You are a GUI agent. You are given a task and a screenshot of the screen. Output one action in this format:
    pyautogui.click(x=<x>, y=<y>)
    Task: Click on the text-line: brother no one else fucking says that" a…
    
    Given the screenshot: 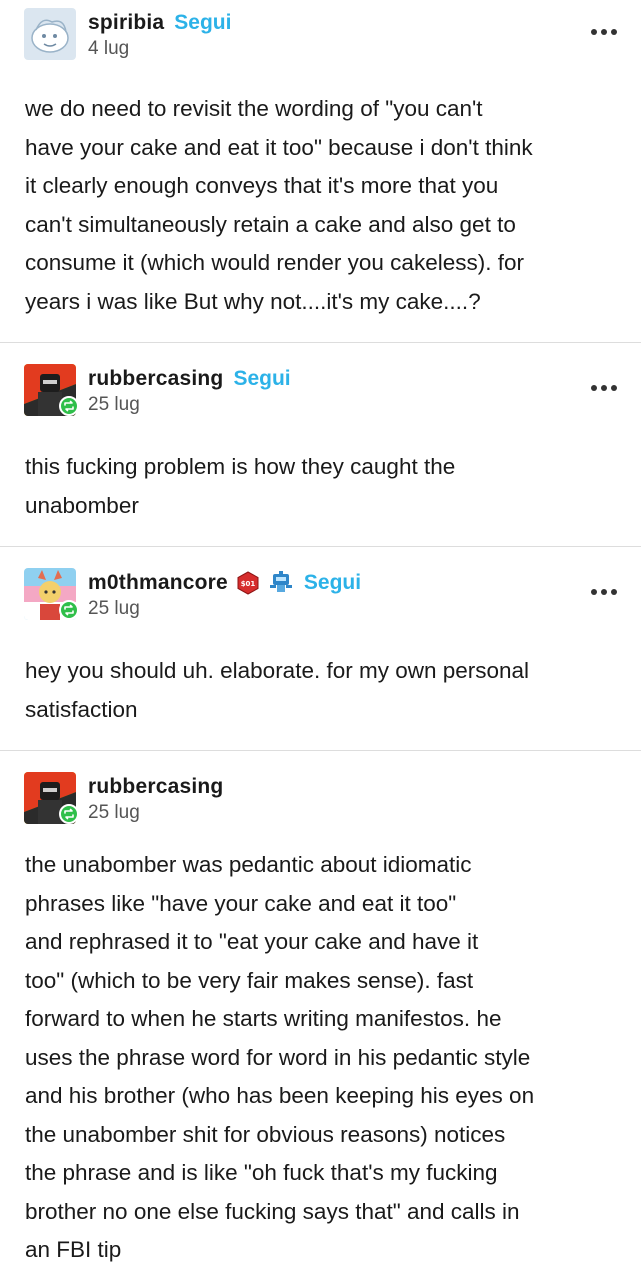 What is the action you would take?
    pyautogui.click(x=272, y=1211)
    